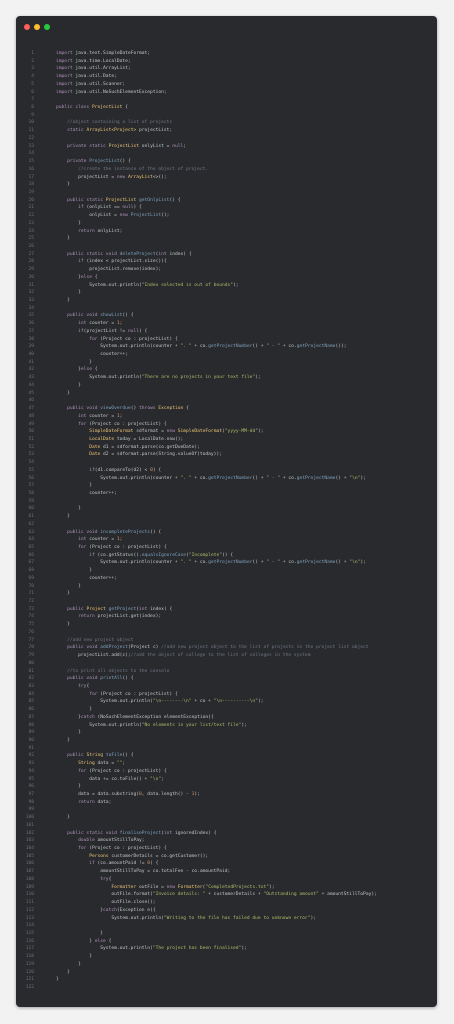 The height and width of the screenshot is (1024, 454). Describe the element at coordinates (89, 417) in the screenshot. I see `line-code: int counter = 1;` at that location.